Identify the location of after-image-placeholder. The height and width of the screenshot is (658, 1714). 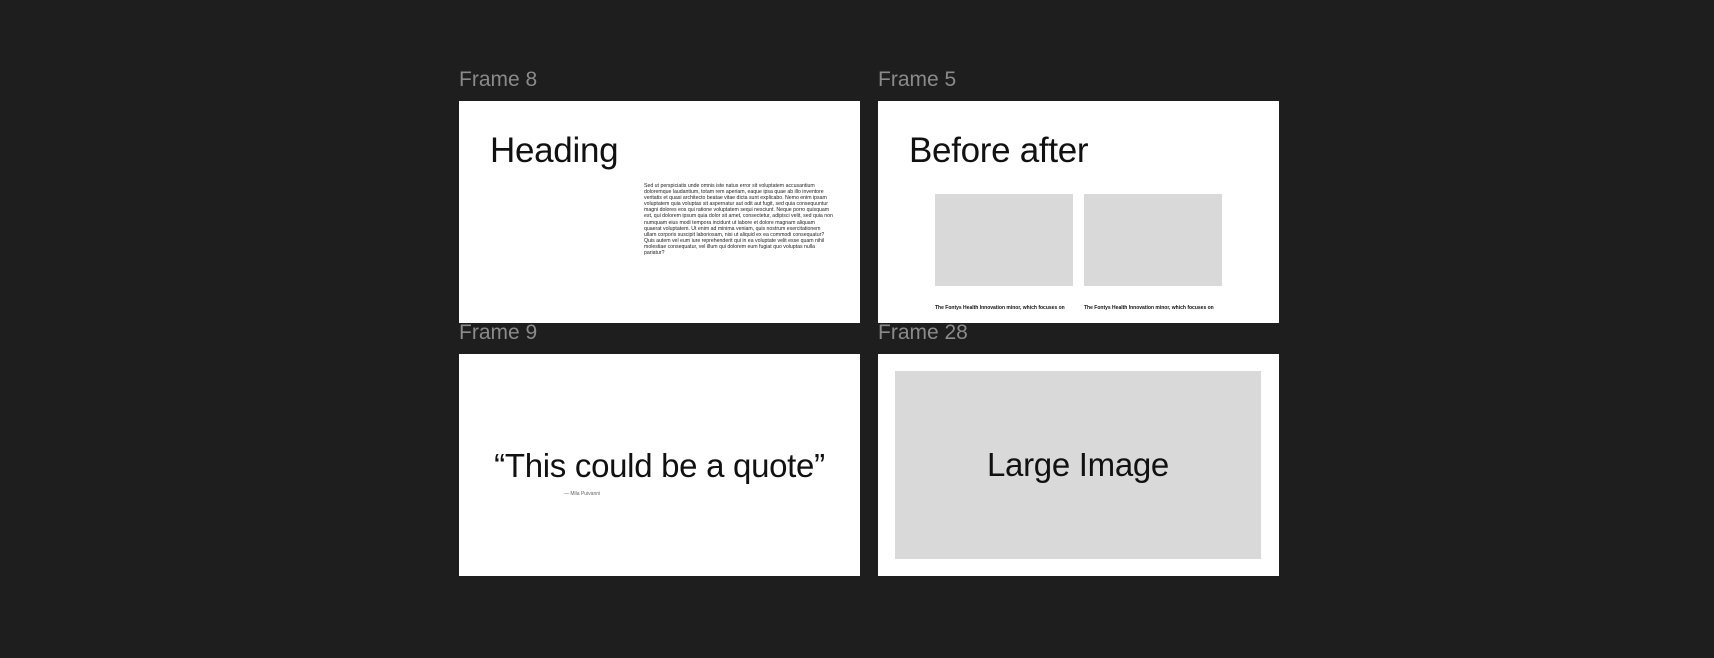
(1153, 240).